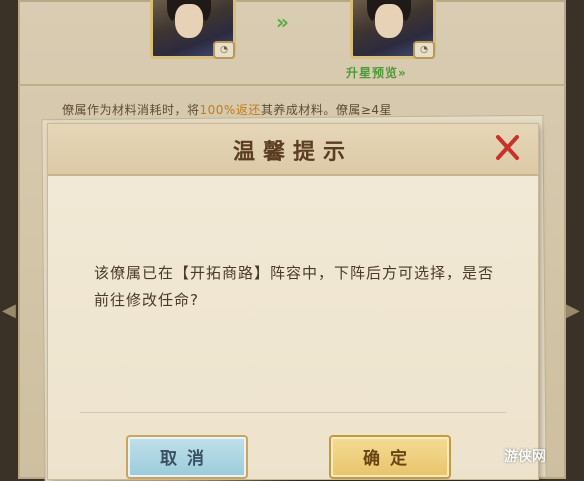  What do you see at coordinates (282, 22) in the screenshot?
I see `double-chevron-right-icon: »` at bounding box center [282, 22].